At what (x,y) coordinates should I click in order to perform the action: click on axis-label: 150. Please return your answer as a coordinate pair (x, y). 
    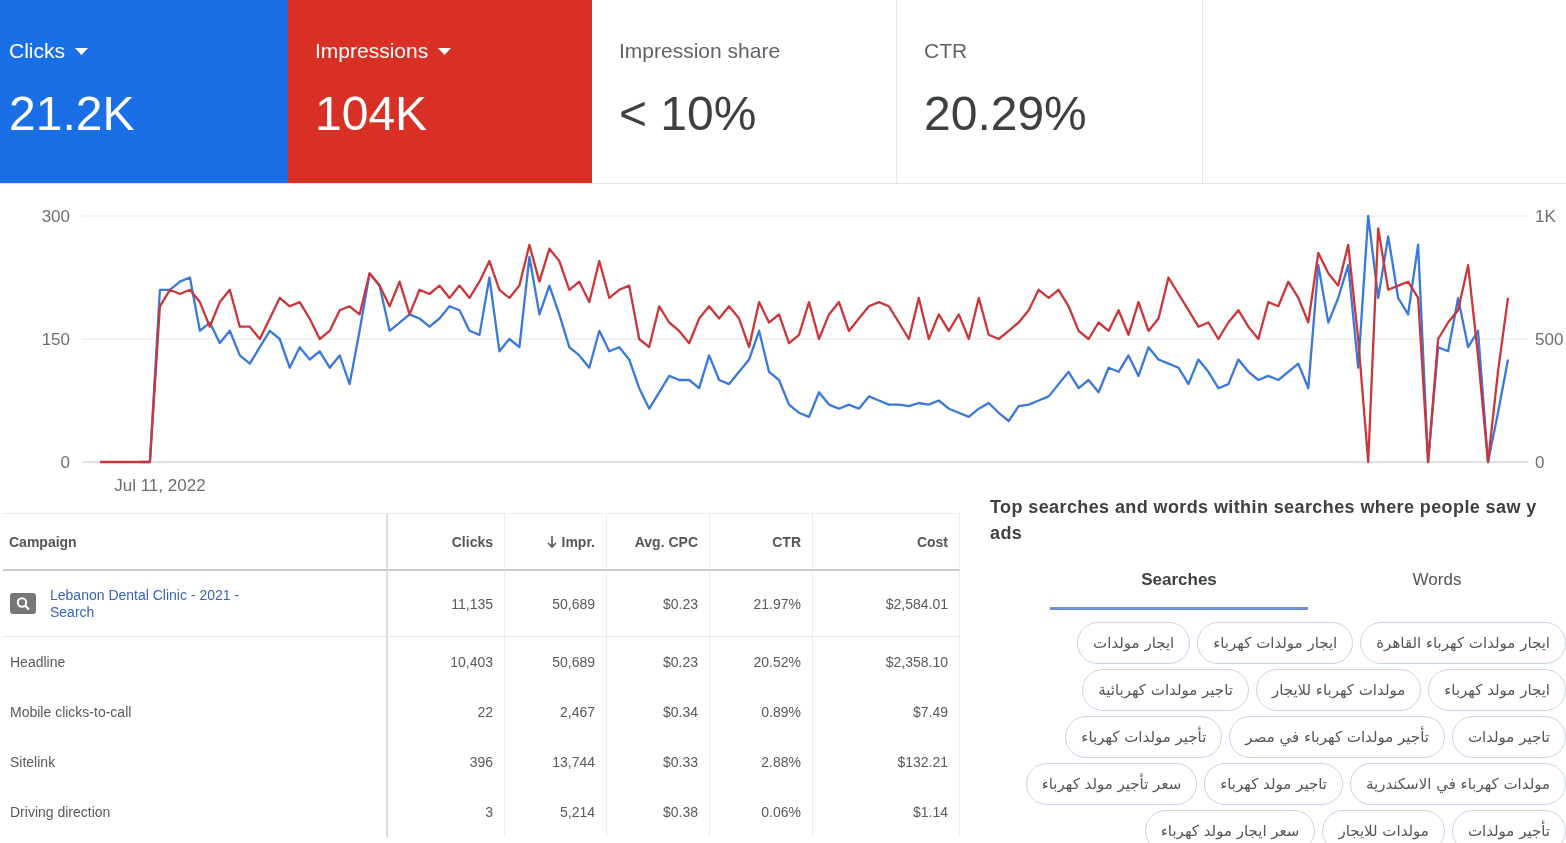
    Looking at the image, I should click on (55, 339).